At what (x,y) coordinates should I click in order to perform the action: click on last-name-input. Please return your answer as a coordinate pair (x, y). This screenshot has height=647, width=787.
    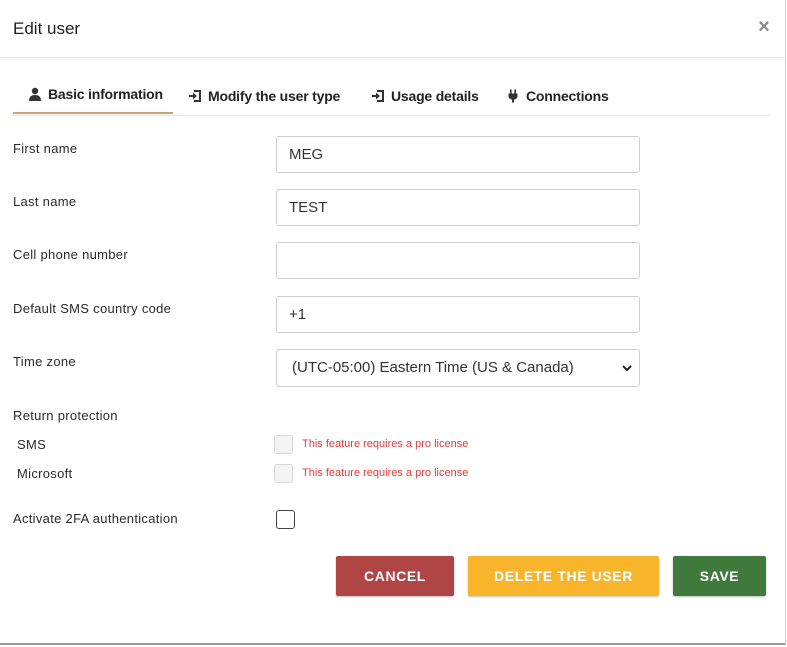
    Looking at the image, I should click on (458, 207).